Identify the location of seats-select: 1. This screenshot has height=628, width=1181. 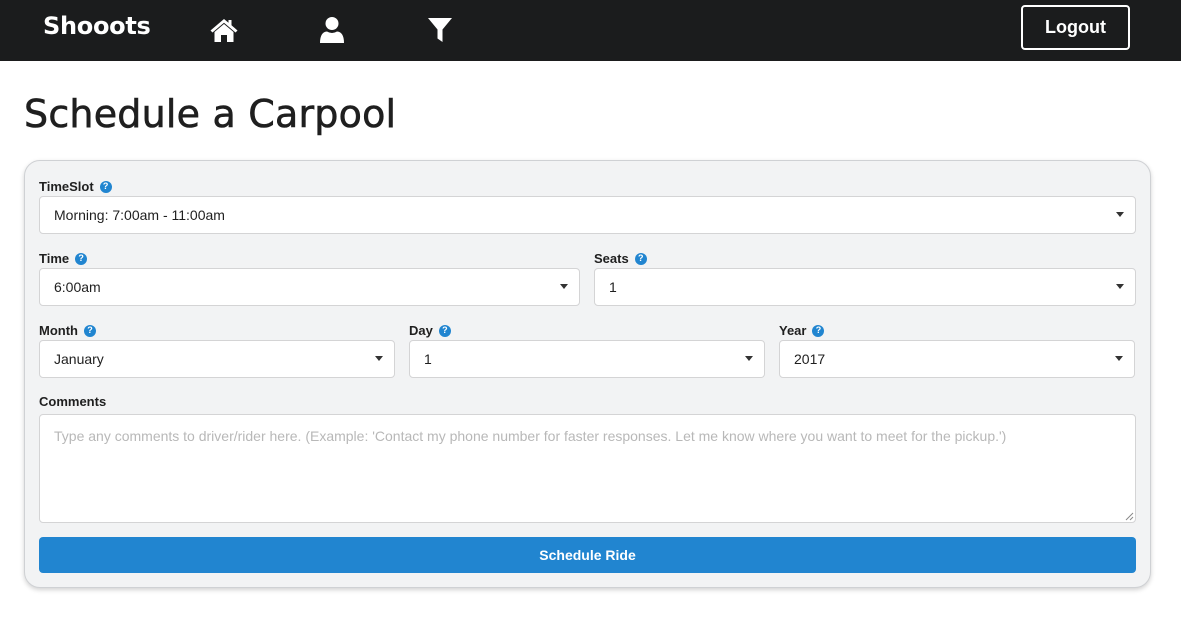
(865, 287).